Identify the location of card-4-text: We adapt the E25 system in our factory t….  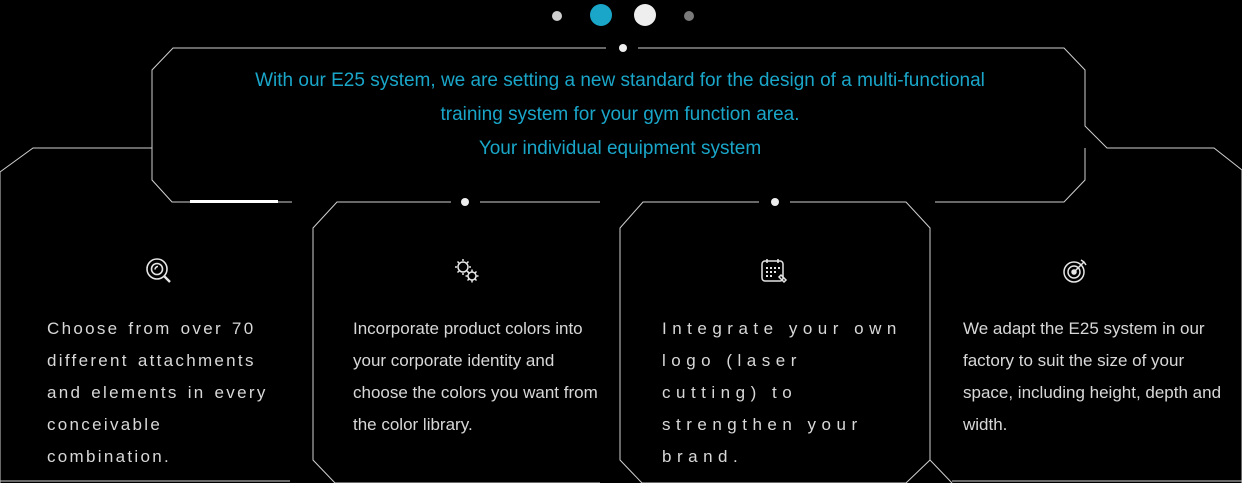
(1092, 376).